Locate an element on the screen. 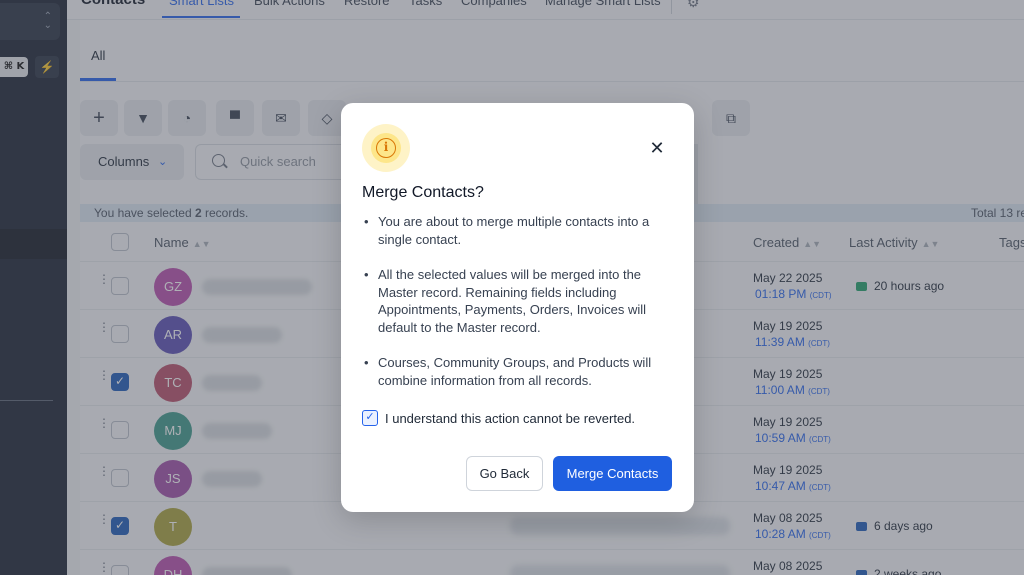 This screenshot has width=1024, height=575. dialog-title: Merge Contacts? is located at coordinates (423, 192).